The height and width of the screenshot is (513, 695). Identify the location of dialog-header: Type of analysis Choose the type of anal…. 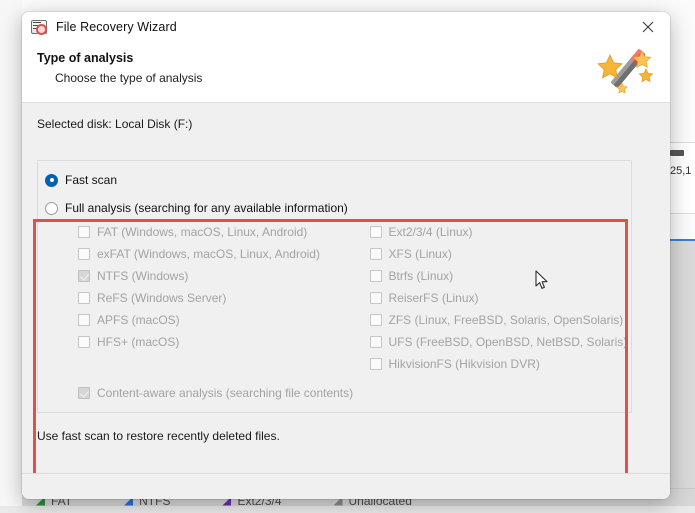
(346, 72).